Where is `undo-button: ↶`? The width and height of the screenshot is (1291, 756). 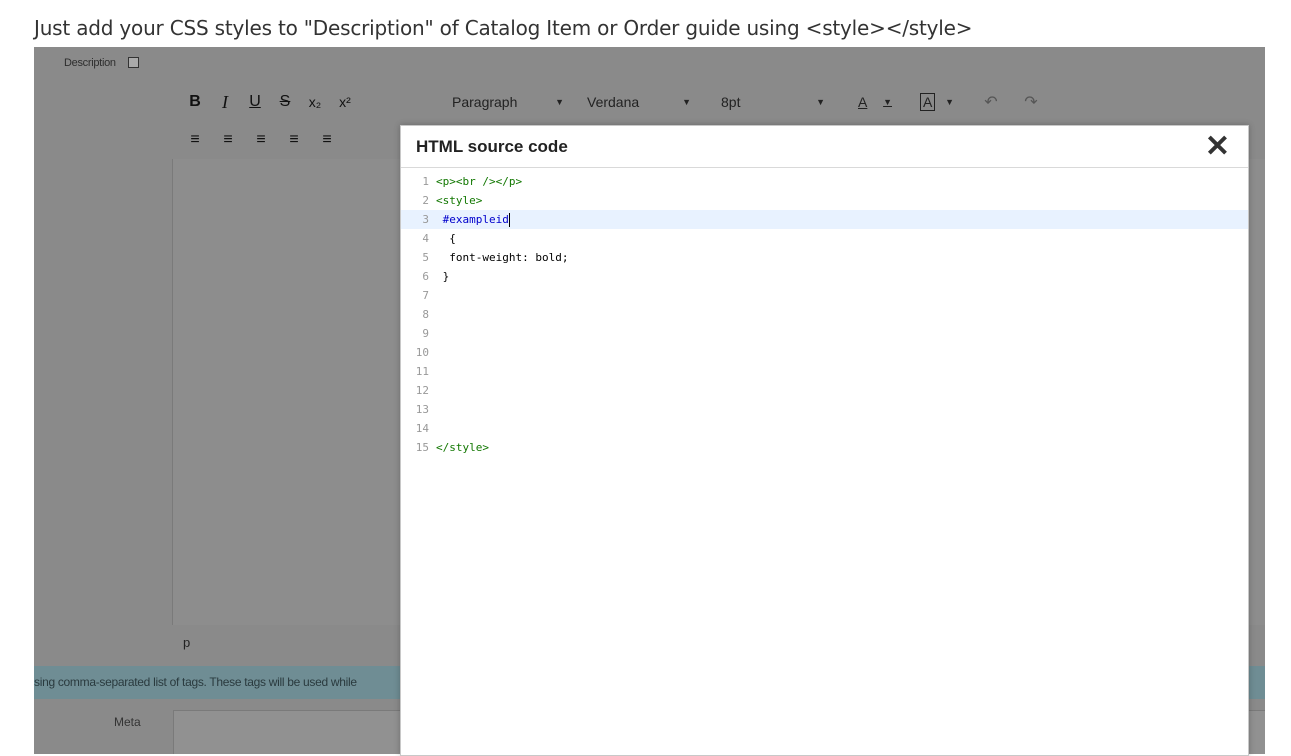 undo-button: ↶ is located at coordinates (991, 102).